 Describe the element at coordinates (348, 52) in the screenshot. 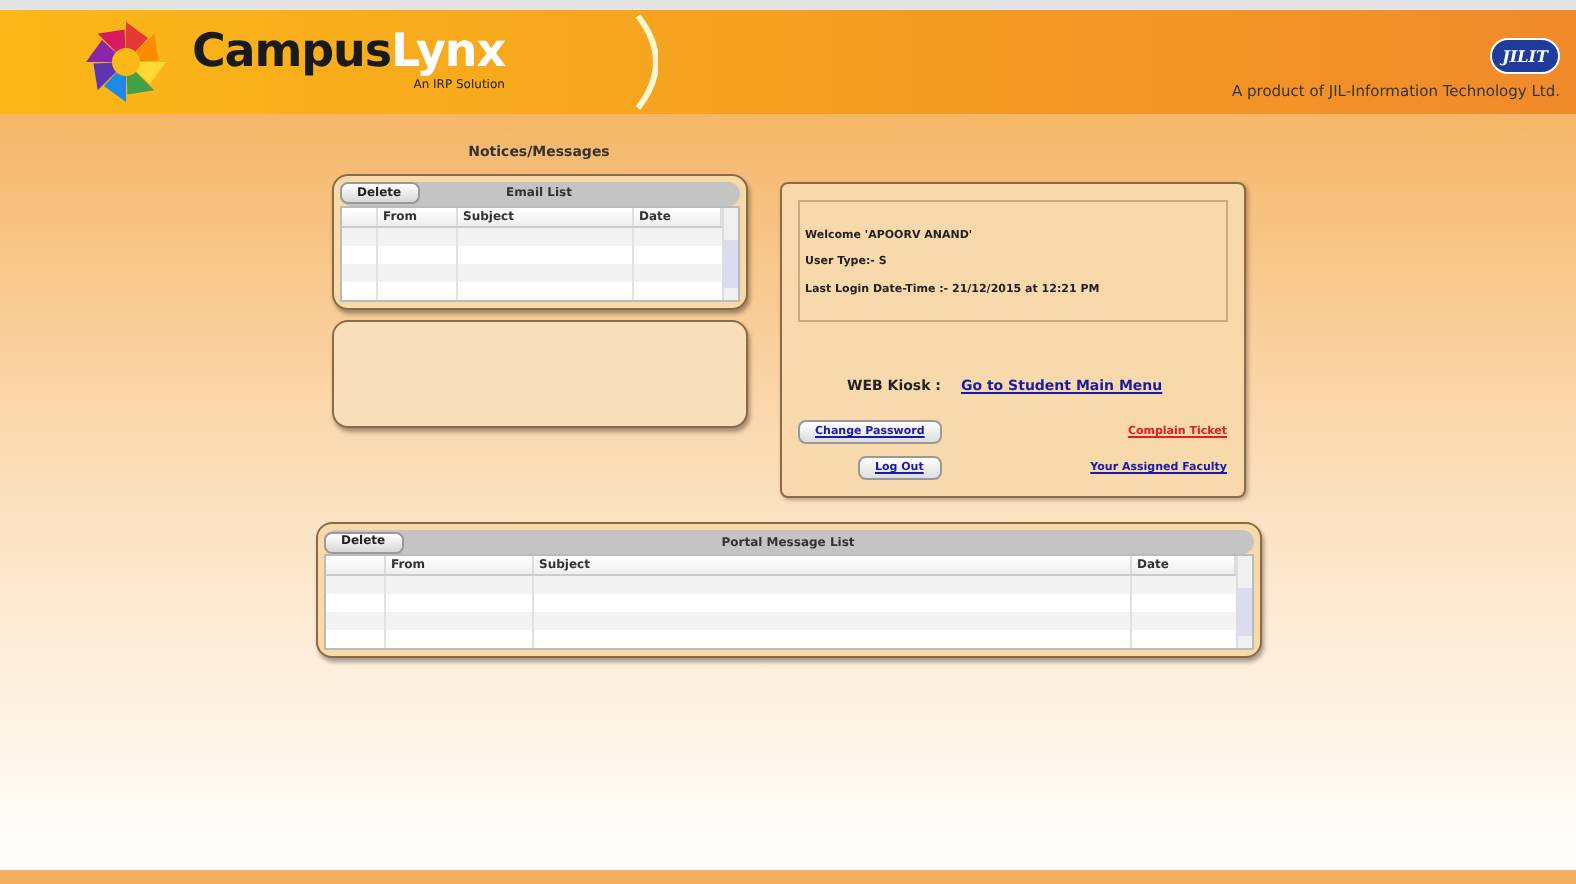

I see `brand-name: CampusLynx` at that location.